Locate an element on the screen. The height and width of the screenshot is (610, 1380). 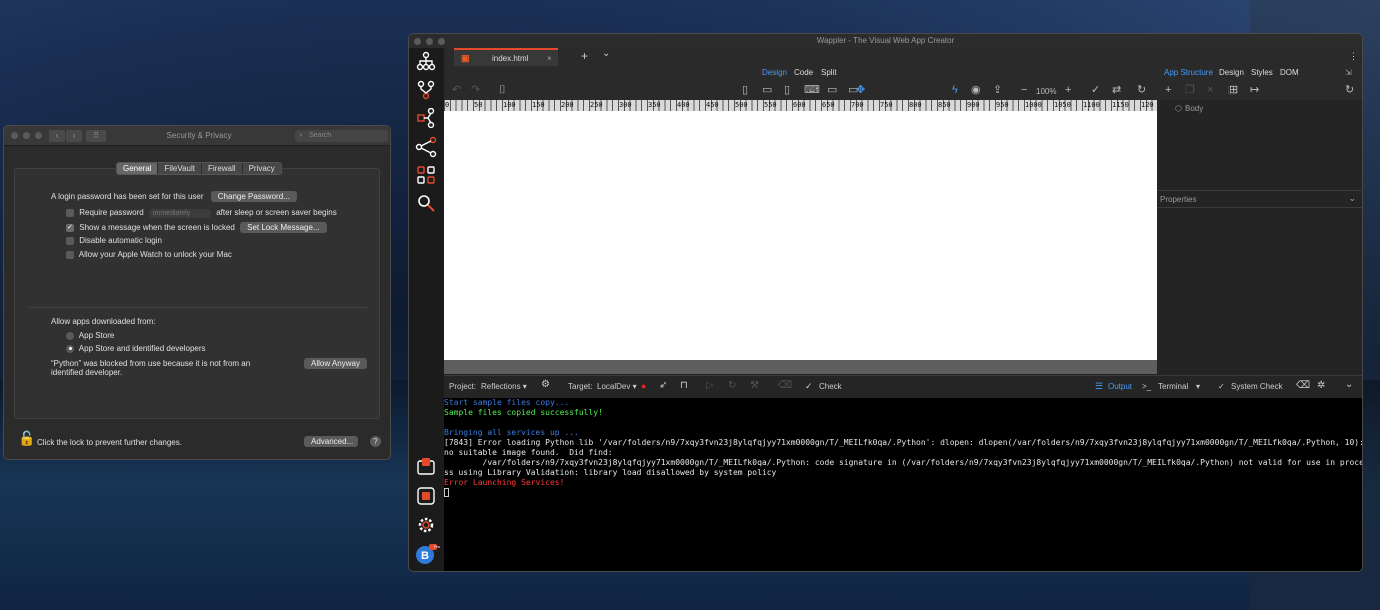
debug-bug-icon: ✲ is located at coordinates (1321, 385).